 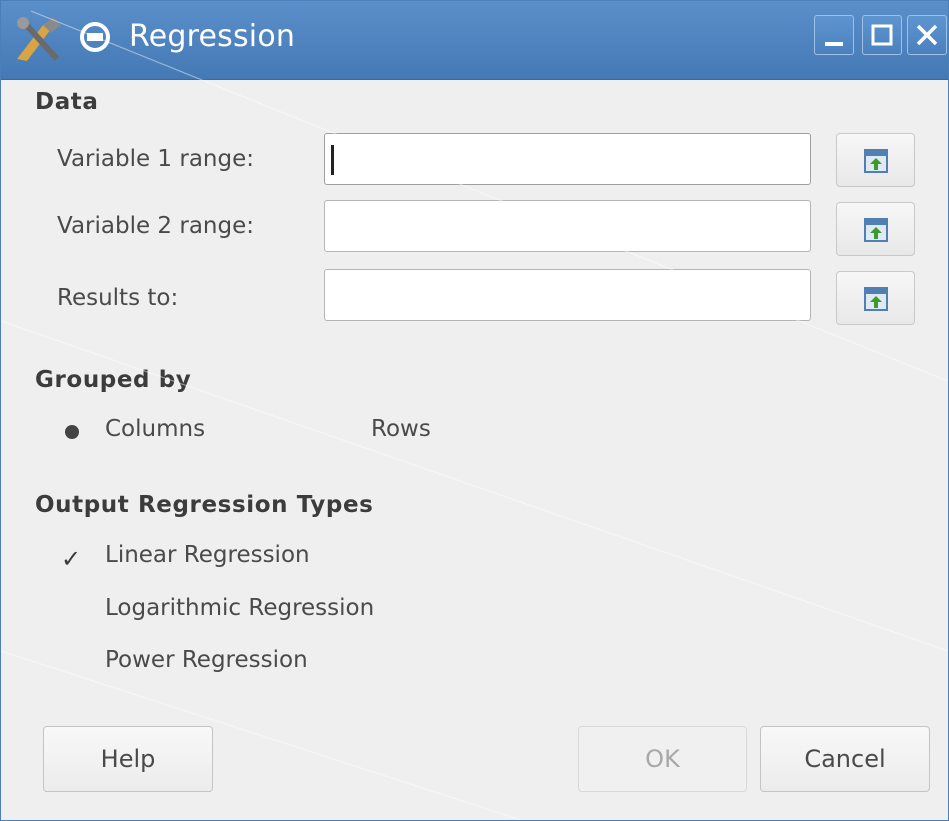 I want to click on title-bar: Regression, so click(x=474, y=40).